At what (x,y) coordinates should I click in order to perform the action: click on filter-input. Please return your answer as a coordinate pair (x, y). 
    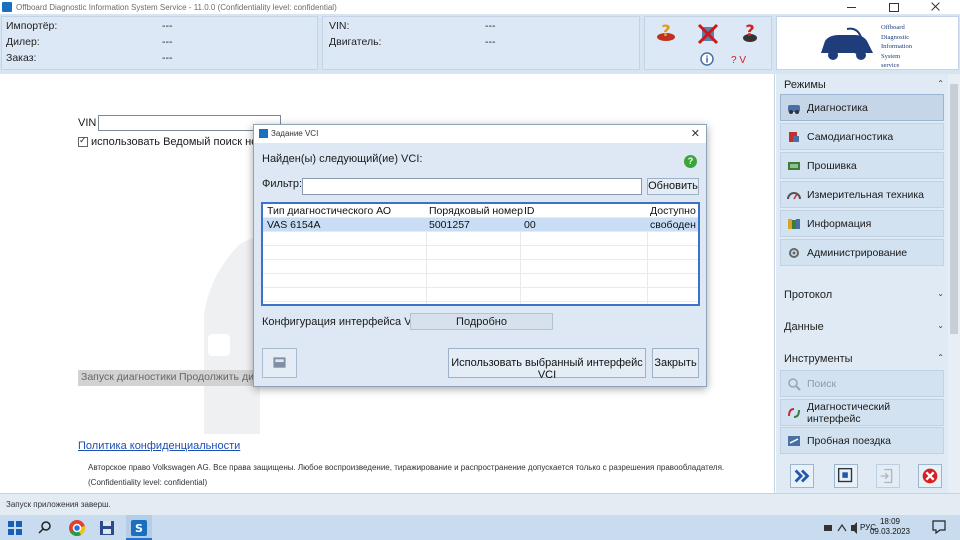
    Looking at the image, I should click on (472, 186).